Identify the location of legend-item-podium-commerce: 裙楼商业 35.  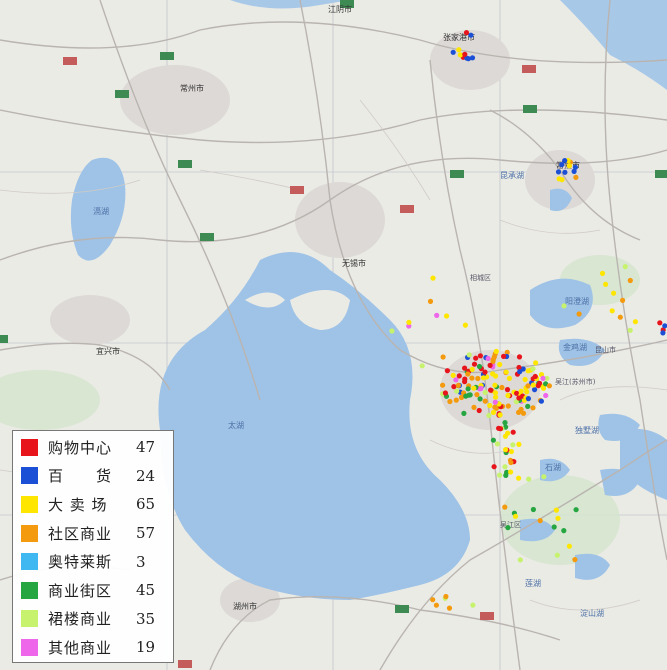
(94, 619).